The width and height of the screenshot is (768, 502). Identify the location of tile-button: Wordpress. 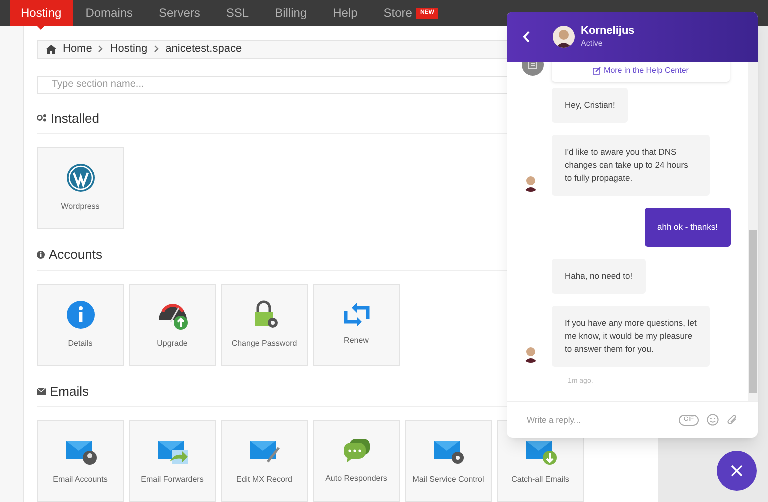
(80, 188).